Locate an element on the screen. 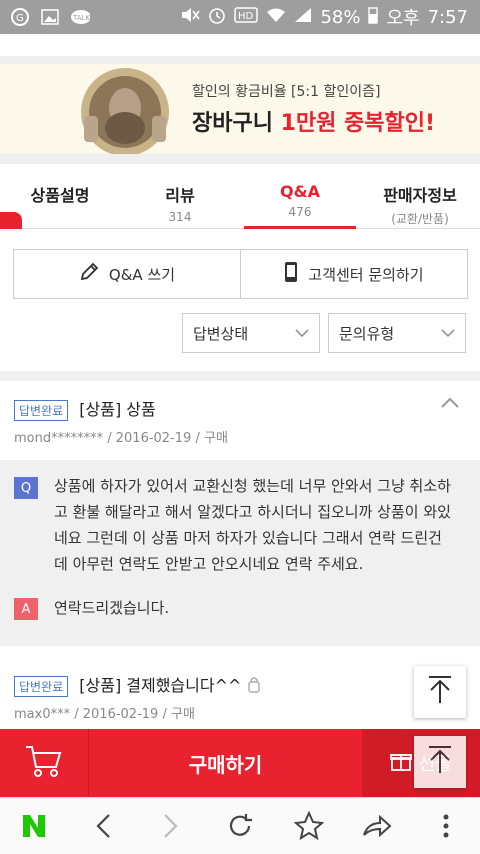  qa-item-meta: max0*** / 2016-02-19 / 구매 is located at coordinates (104, 714).